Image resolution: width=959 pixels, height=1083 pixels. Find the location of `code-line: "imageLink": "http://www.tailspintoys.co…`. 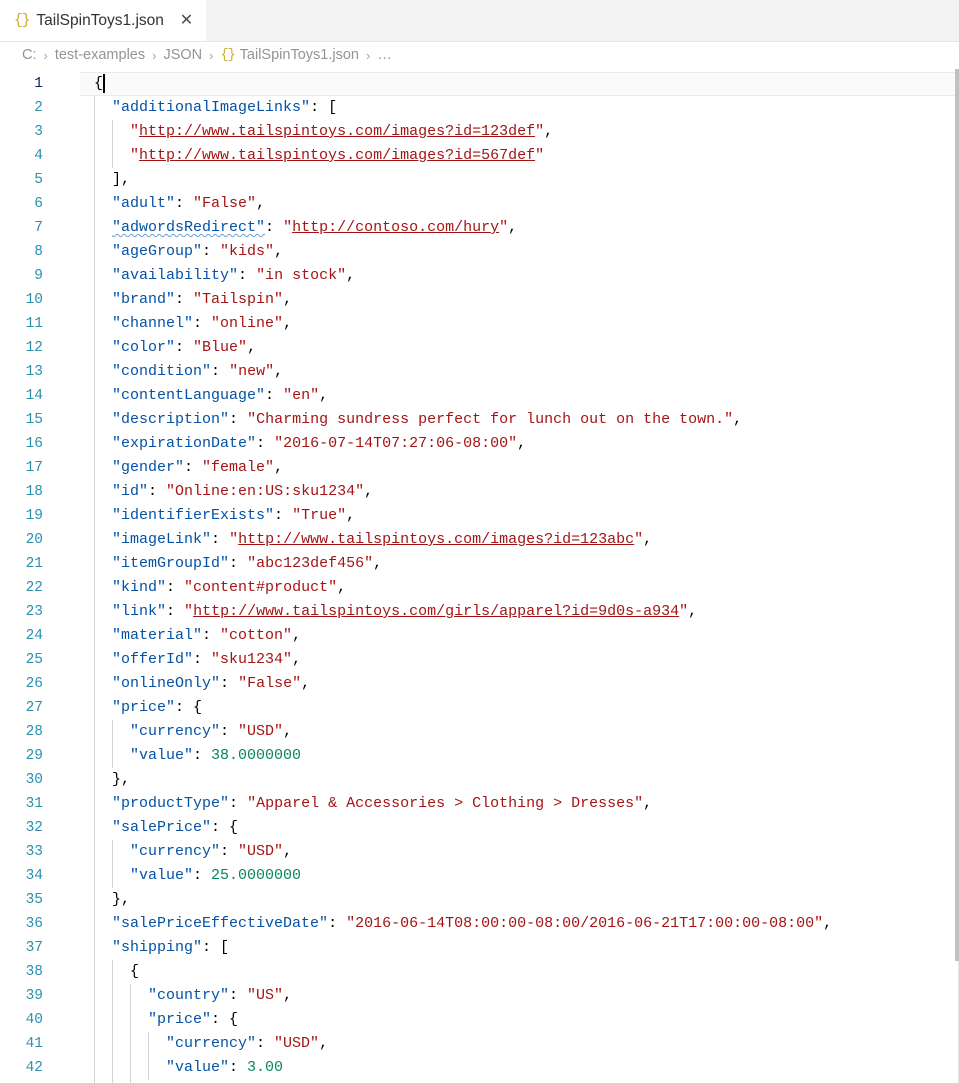

code-line: "imageLink": "http://www.tailspintoys.co… is located at coordinates (519, 540).